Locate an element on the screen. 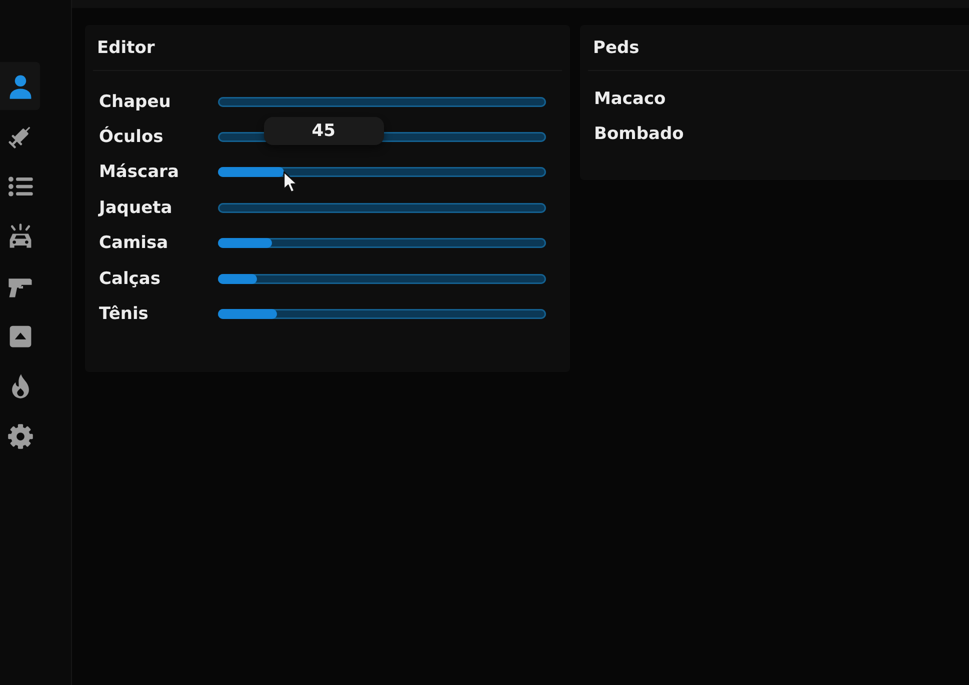 The width and height of the screenshot is (969, 685). slider-label: Calças is located at coordinates (129, 278).